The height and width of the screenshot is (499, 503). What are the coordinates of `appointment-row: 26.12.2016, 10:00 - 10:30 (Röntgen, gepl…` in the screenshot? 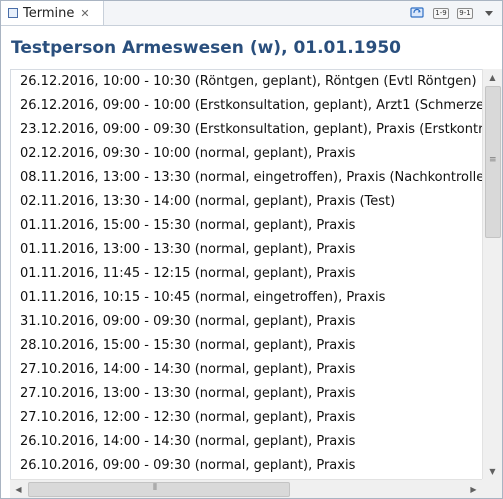 It's located at (247, 82).